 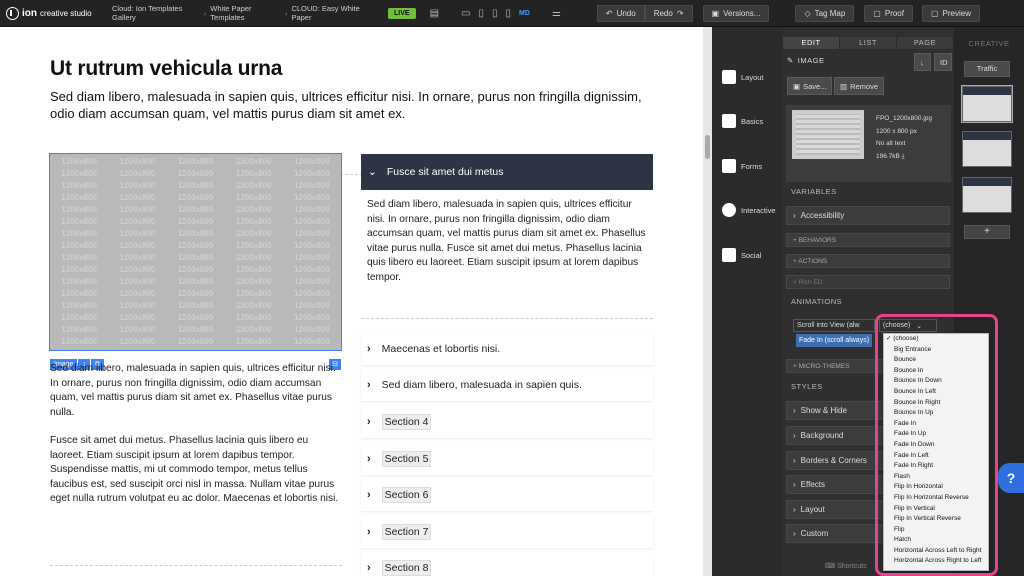 I want to click on accordion-item: › Section 4, so click(x=507, y=422).